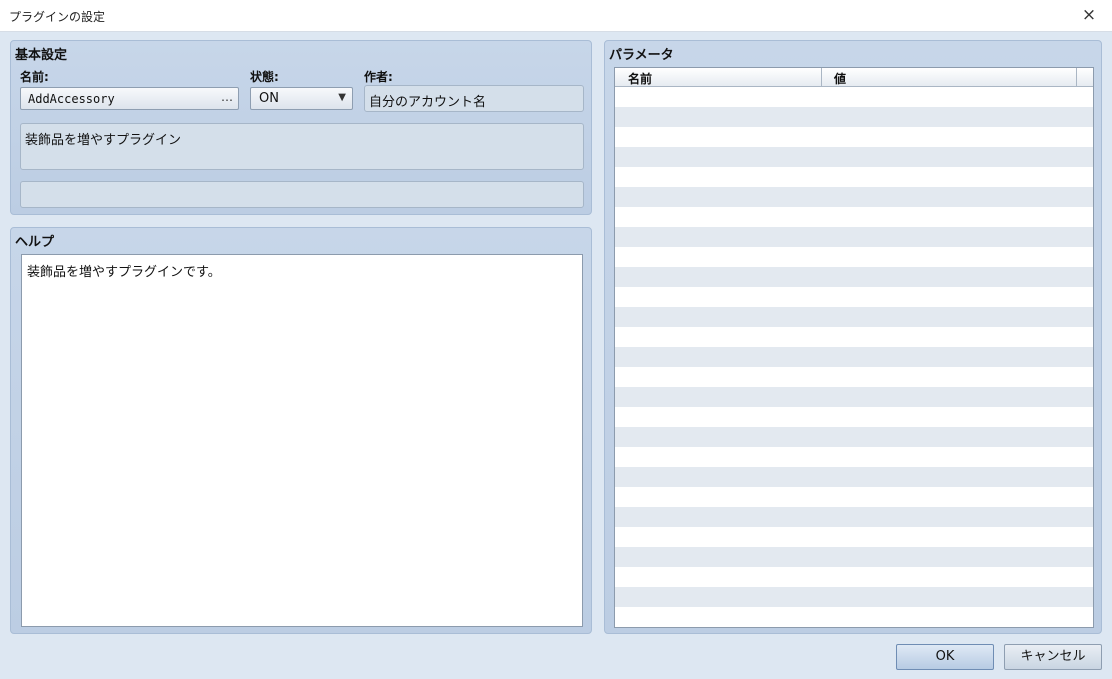  I want to click on grid-header: 名前 値, so click(854, 77).